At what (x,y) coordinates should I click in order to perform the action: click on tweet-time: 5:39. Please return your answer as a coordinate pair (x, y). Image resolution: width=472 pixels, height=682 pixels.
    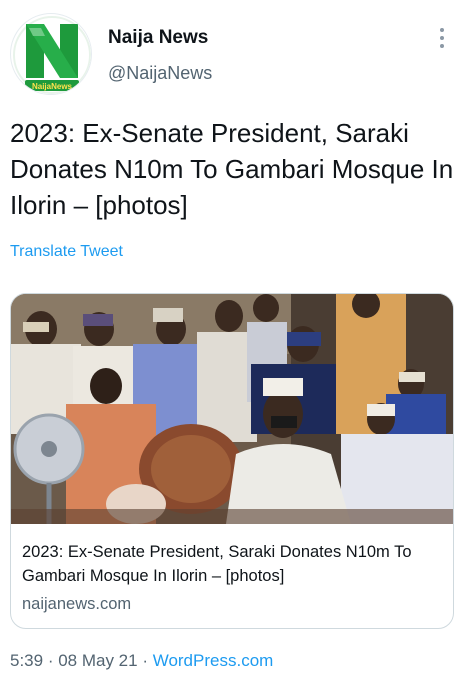
    Looking at the image, I should click on (26, 660).